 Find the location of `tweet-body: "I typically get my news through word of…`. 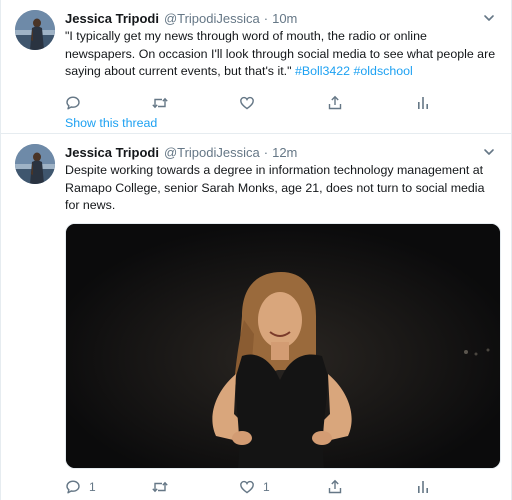

tweet-body: "I typically get my news through word of… is located at coordinates (280, 53).